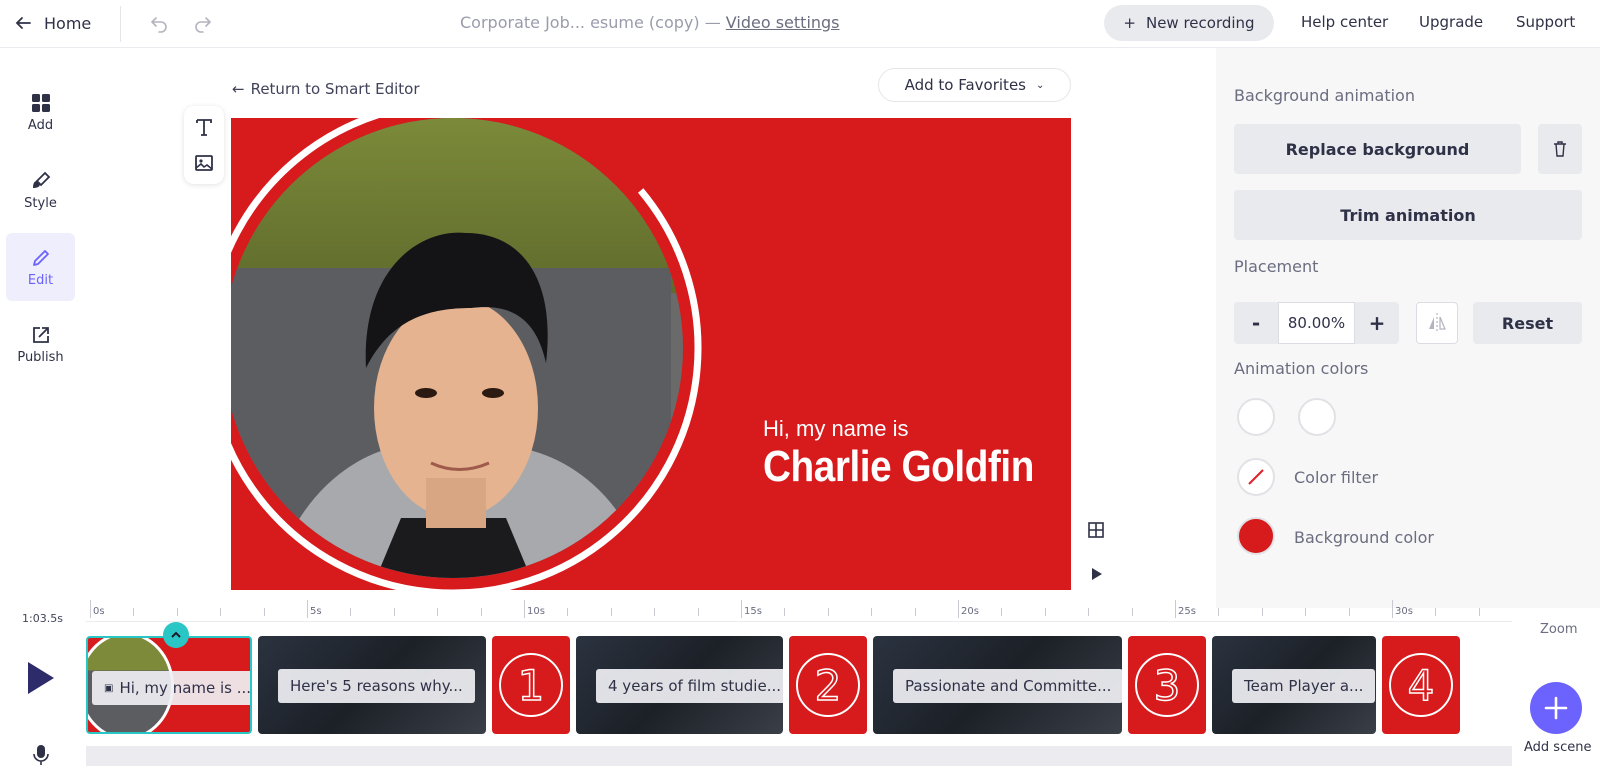 Image resolution: width=1600 pixels, height=776 pixels. Describe the element at coordinates (898, 467) in the screenshot. I see `name-text: Charlie Goldfin` at that location.